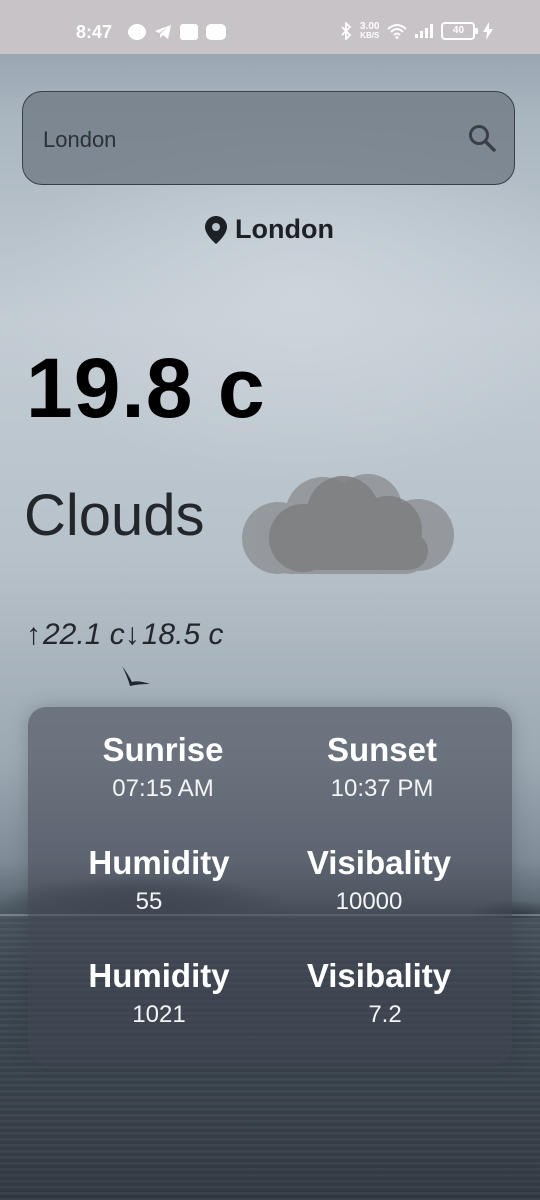 This screenshot has height=1200, width=540. What do you see at coordinates (163, 32) in the screenshot?
I see `telegram-icon` at bounding box center [163, 32].